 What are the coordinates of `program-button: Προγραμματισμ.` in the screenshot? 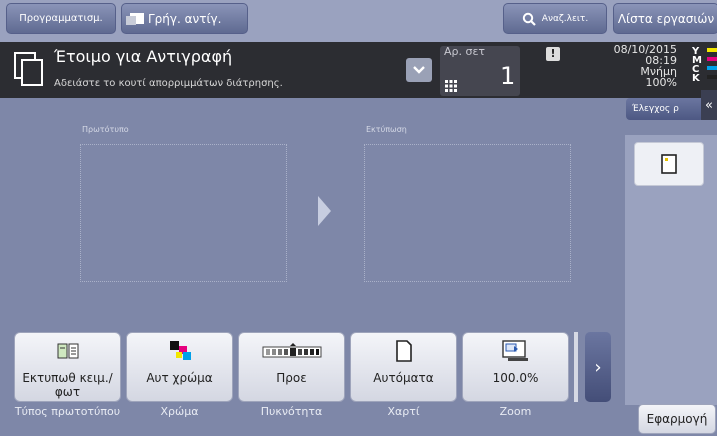 It's located at (61, 18).